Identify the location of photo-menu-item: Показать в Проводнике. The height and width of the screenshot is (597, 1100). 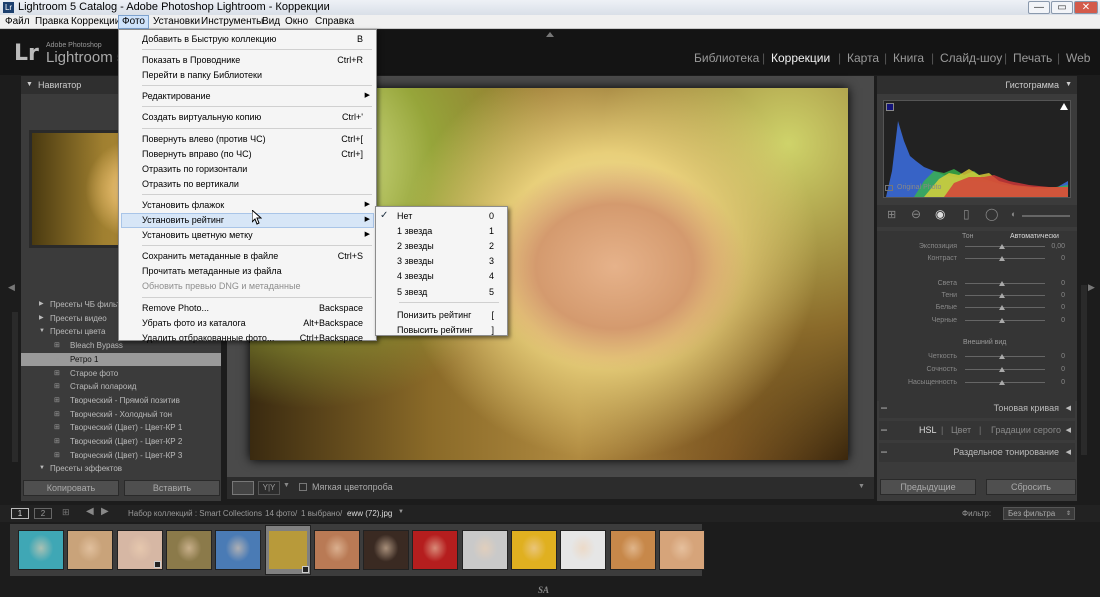
(191, 60).